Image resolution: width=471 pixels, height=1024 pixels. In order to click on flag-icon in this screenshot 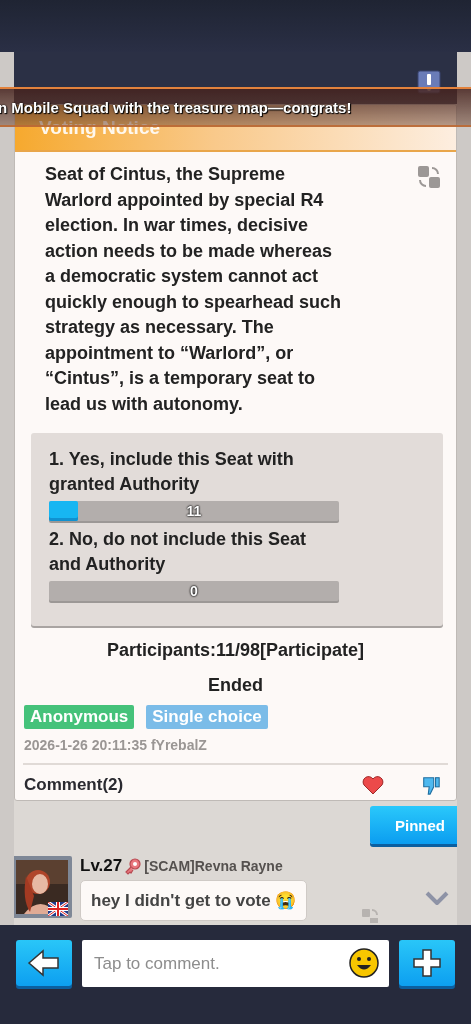, I will do `click(58, 909)`.